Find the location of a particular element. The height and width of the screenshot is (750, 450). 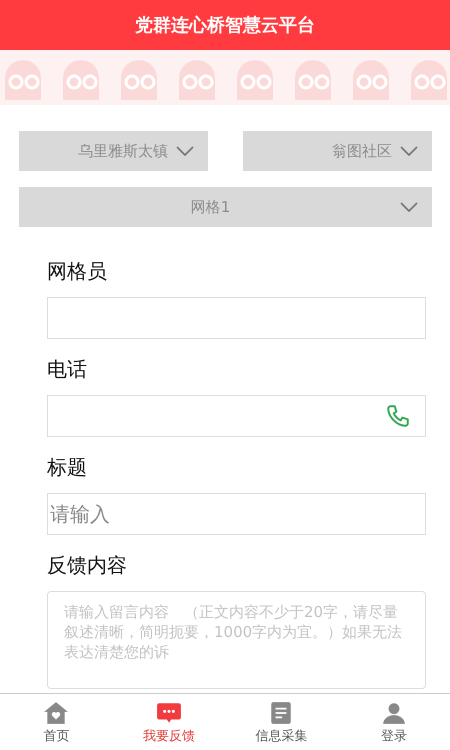

feedback-textarea: 请输入留言内容 （正文内容不少于20字，请尽量叙述清晰，简明扼要，1000字内为宜。）如果无法表达清楚您的诉 is located at coordinates (236, 640).